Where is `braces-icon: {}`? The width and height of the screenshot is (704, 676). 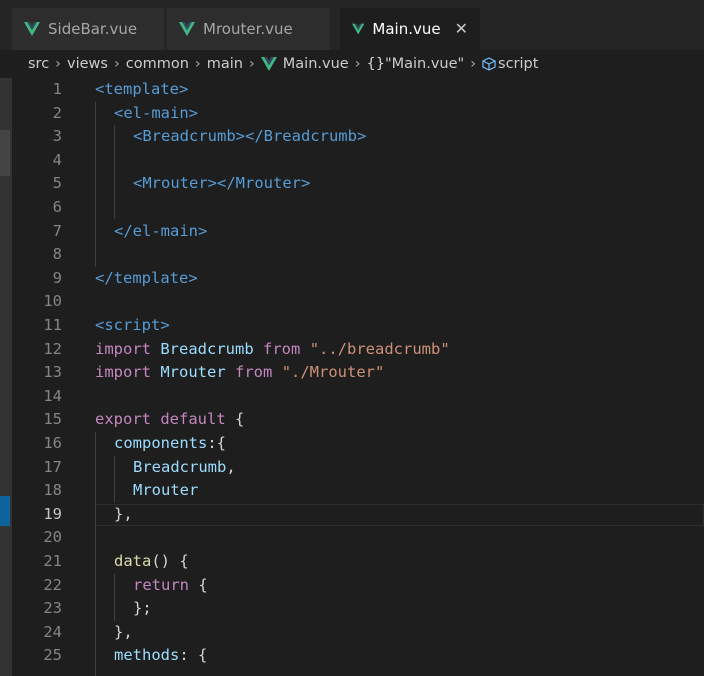 braces-icon: {} is located at coordinates (375, 64).